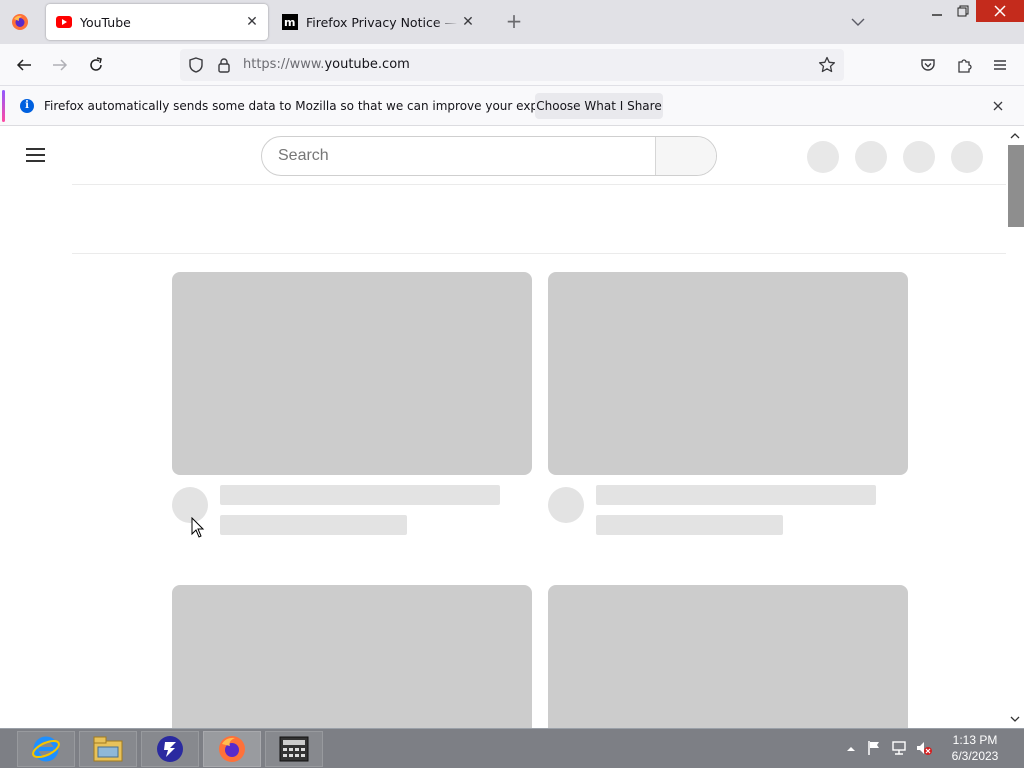 The height and width of the screenshot is (768, 1024). Describe the element at coordinates (1015, 427) in the screenshot. I see `page-scrollbar` at that location.